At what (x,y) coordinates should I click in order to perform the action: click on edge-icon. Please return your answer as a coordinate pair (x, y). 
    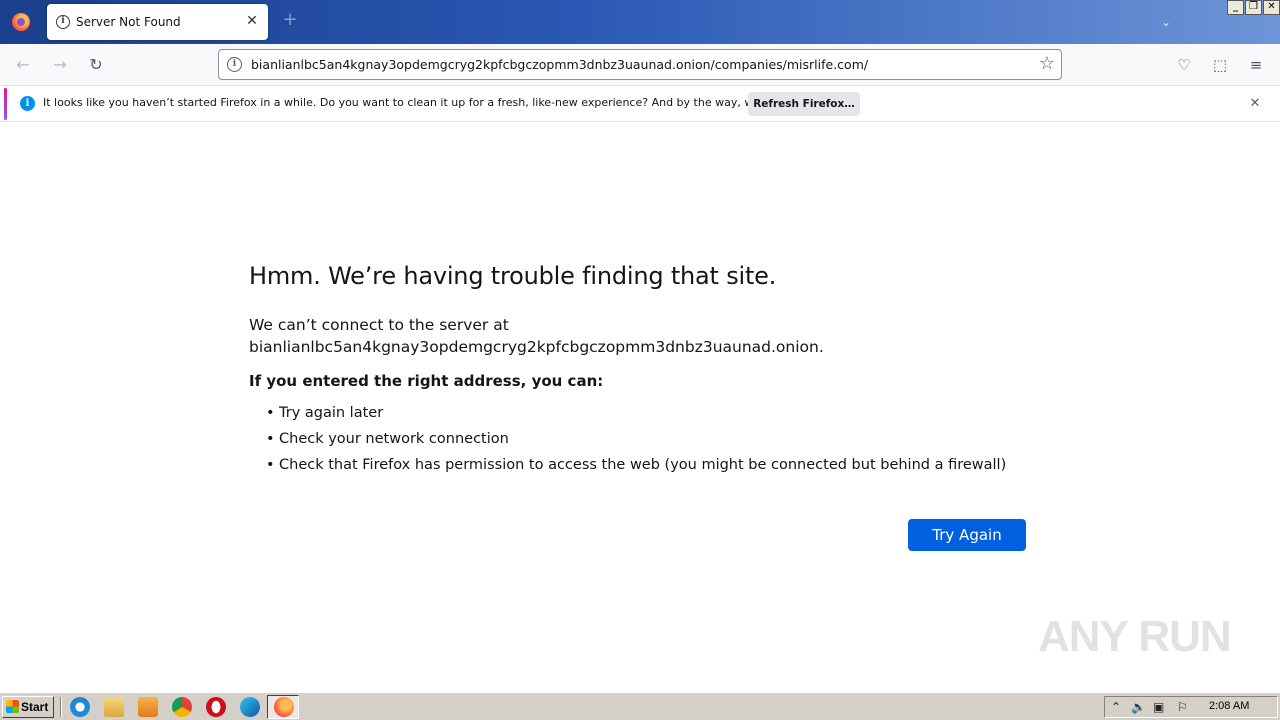
    Looking at the image, I should click on (250, 707).